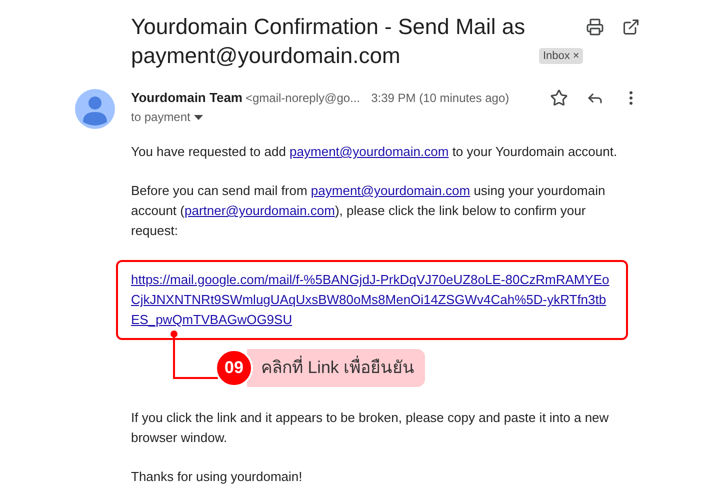 The image size is (720, 495). I want to click on body-text: If you click the link and it appears to be broken, please copy and paste it into a new browser window., so click(370, 428).